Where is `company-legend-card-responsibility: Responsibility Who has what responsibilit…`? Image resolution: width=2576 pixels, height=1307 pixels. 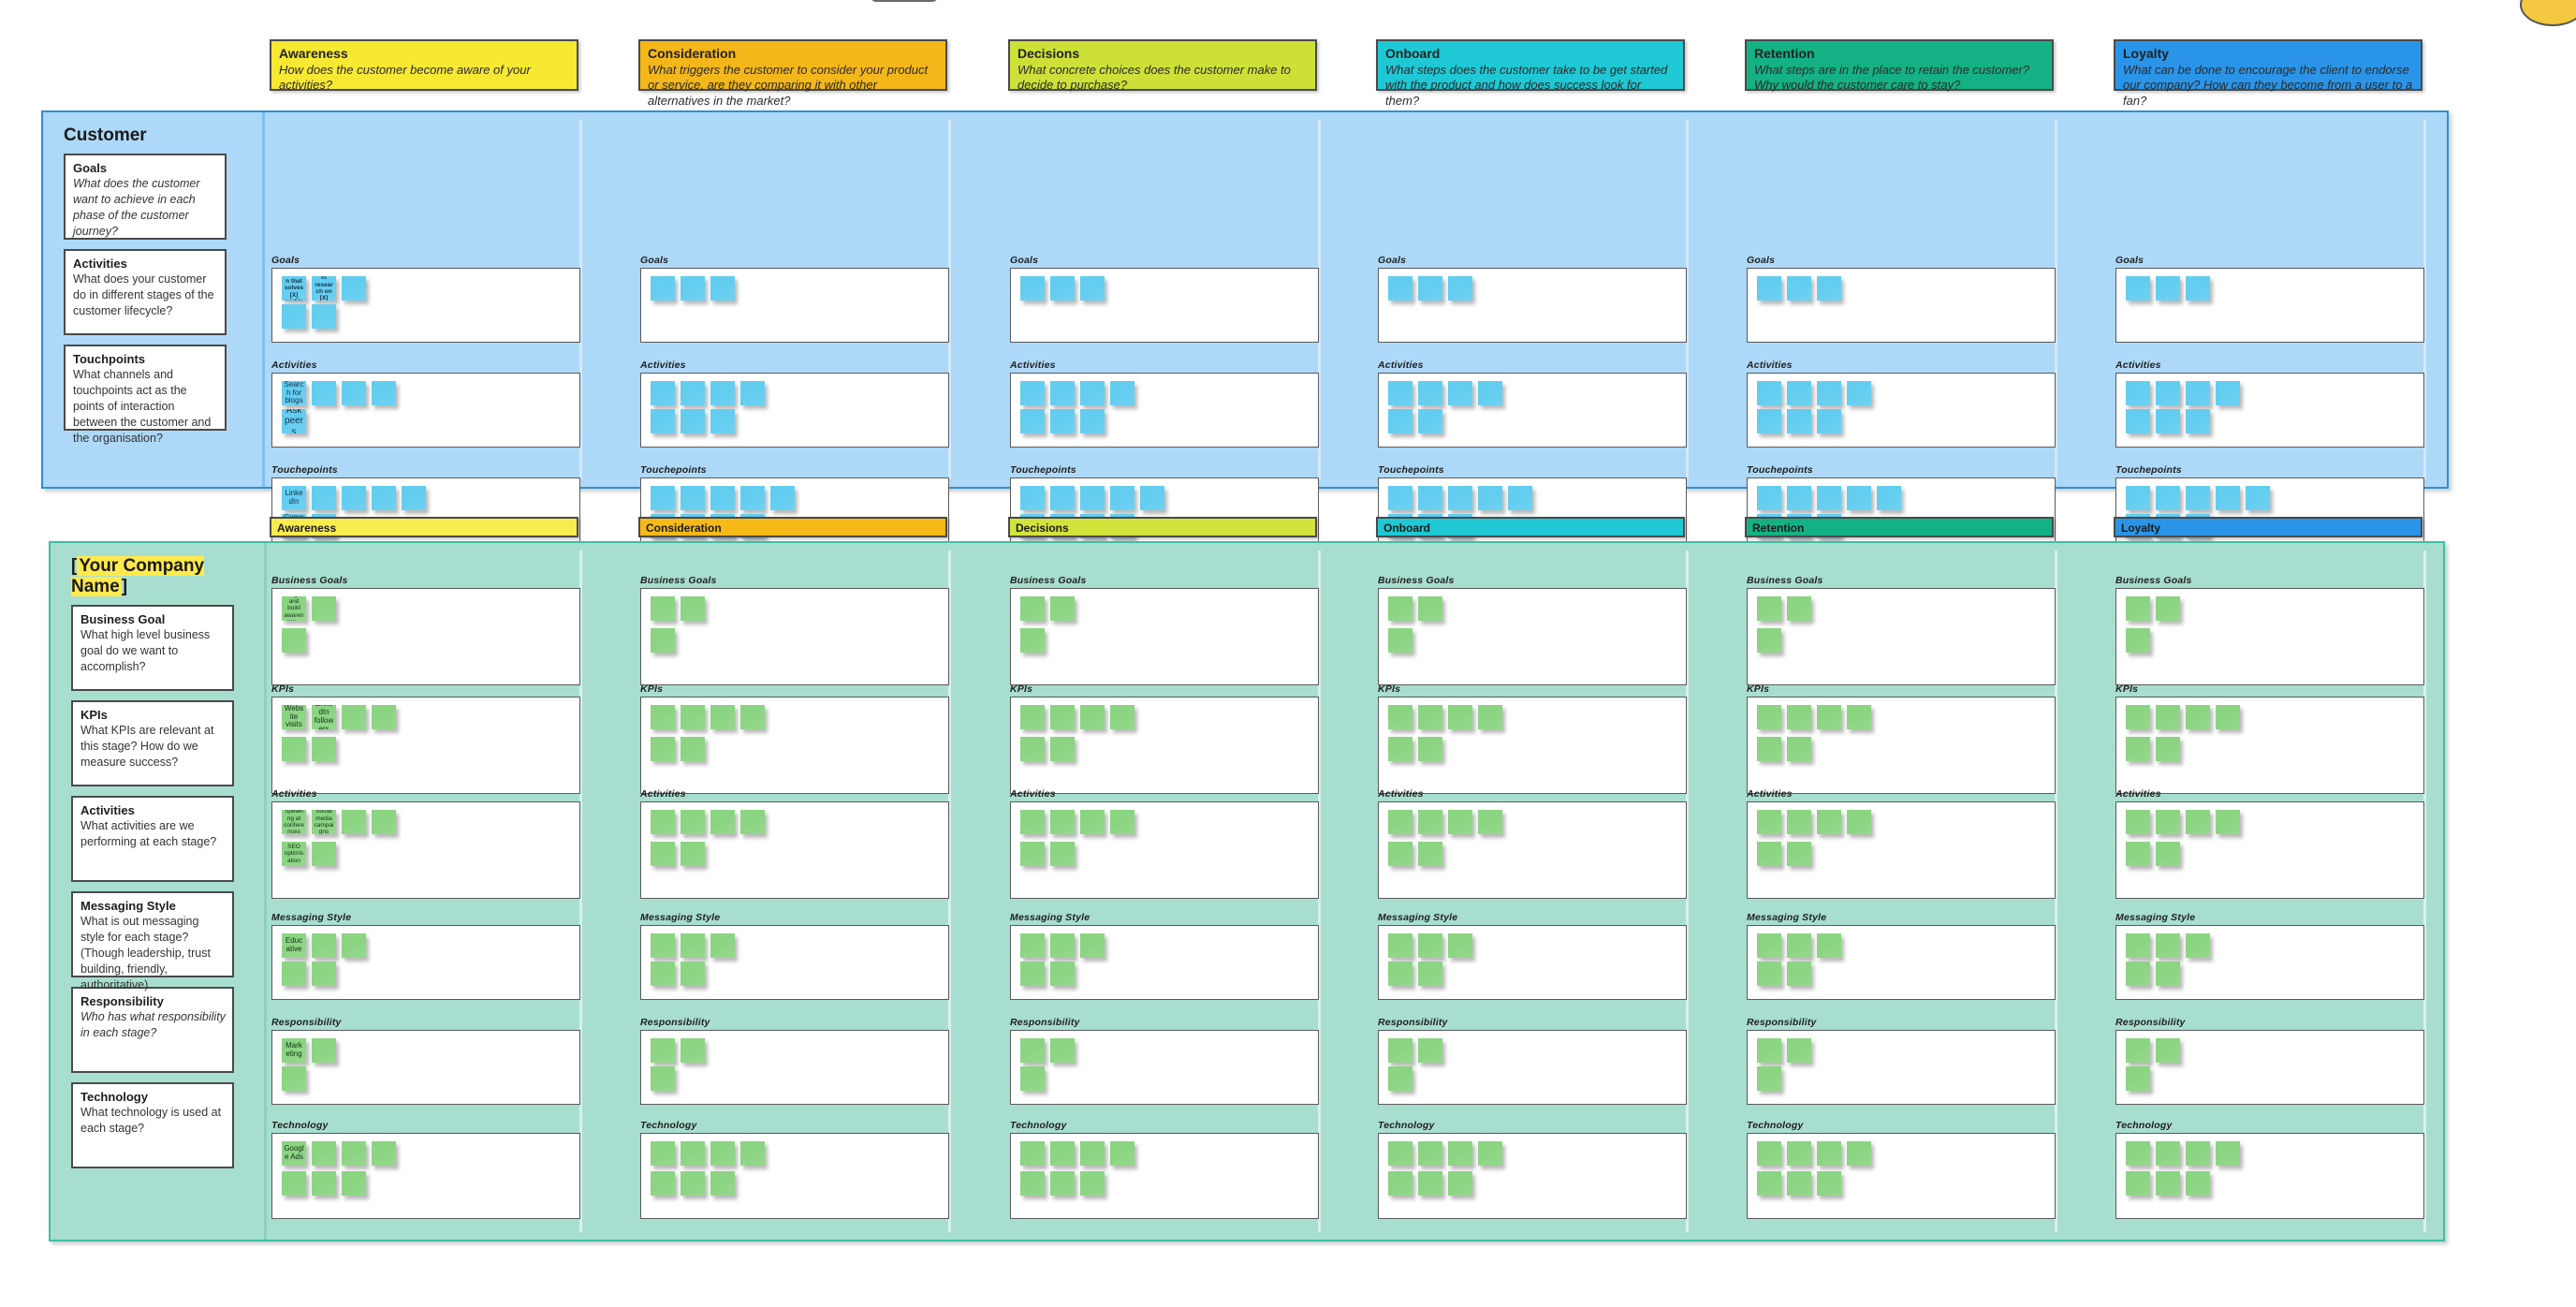 company-legend-card-responsibility: Responsibility Who has what responsibilit… is located at coordinates (152, 1030).